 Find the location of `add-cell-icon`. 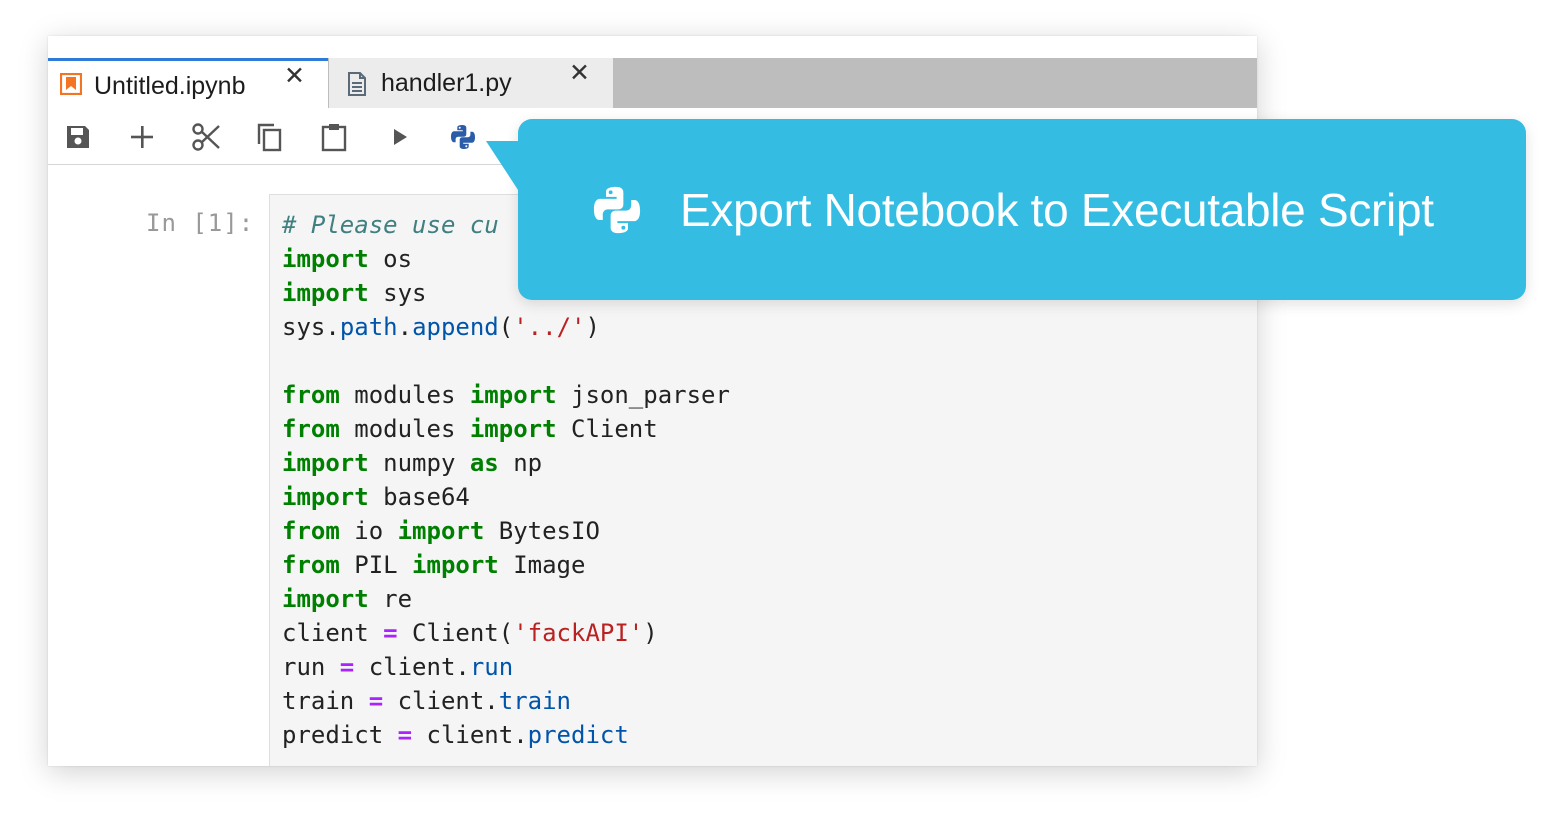

add-cell-icon is located at coordinates (142, 137).